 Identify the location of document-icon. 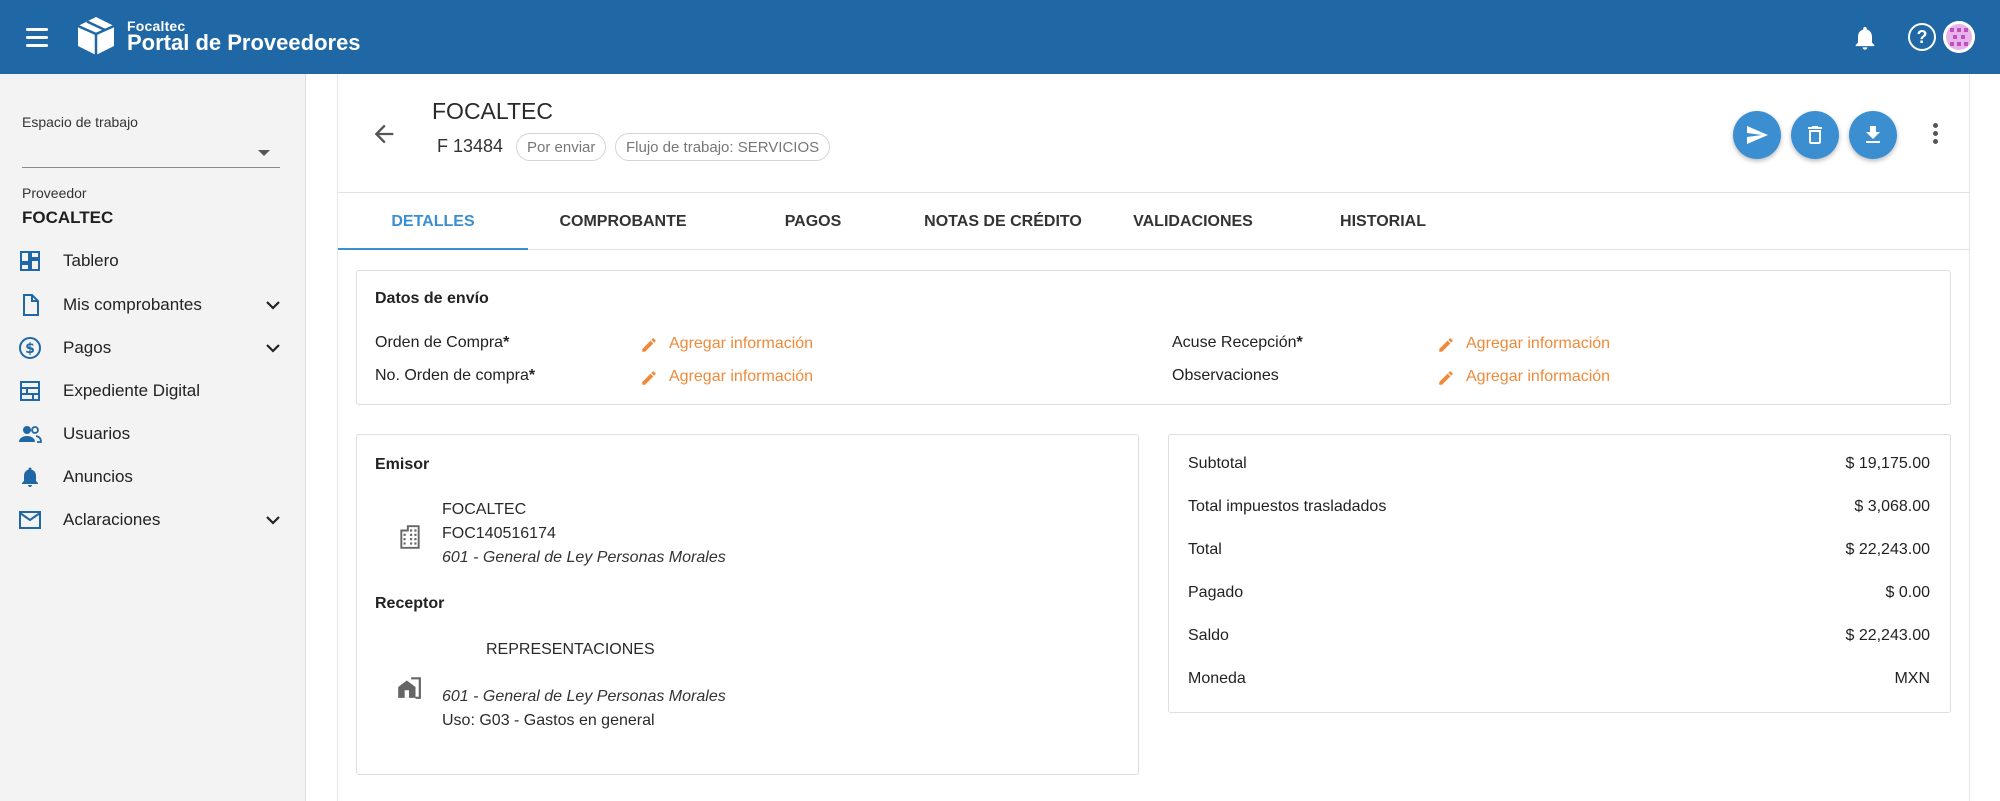
(31, 305).